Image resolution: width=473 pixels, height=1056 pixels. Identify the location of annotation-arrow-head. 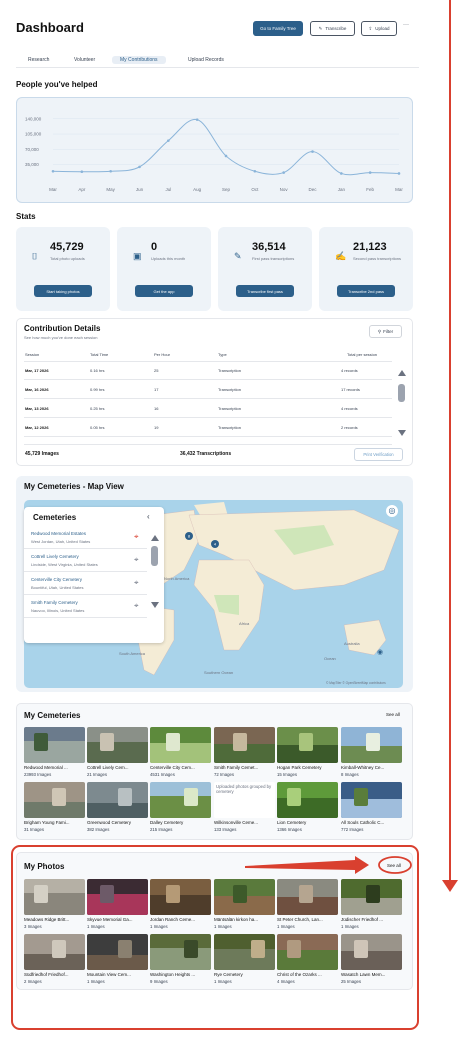
(450, 886).